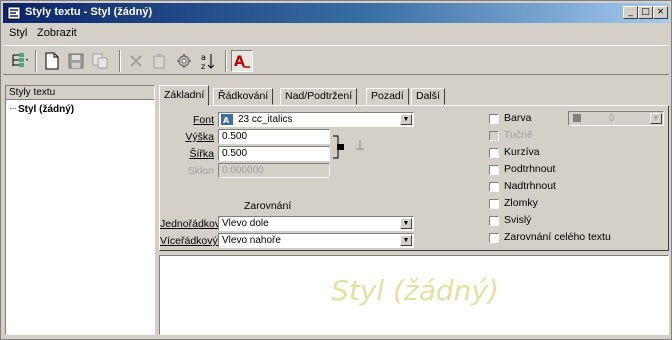 This screenshot has width=672, height=340. What do you see at coordinates (387, 96) in the screenshot?
I see `tab-pozadi: Pozadí` at bounding box center [387, 96].